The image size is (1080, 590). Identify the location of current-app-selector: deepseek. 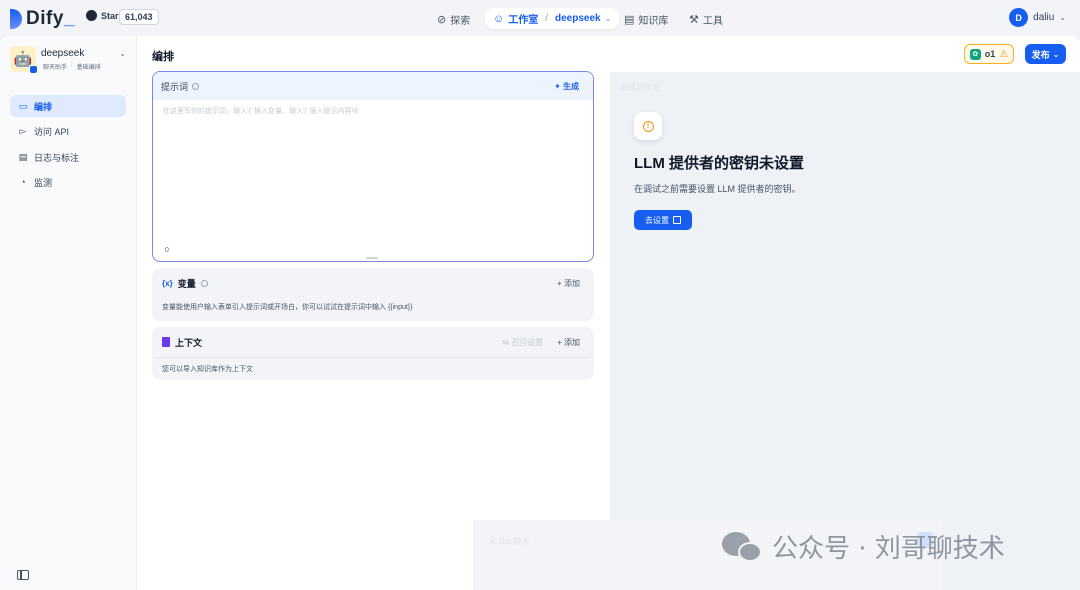
(578, 18).